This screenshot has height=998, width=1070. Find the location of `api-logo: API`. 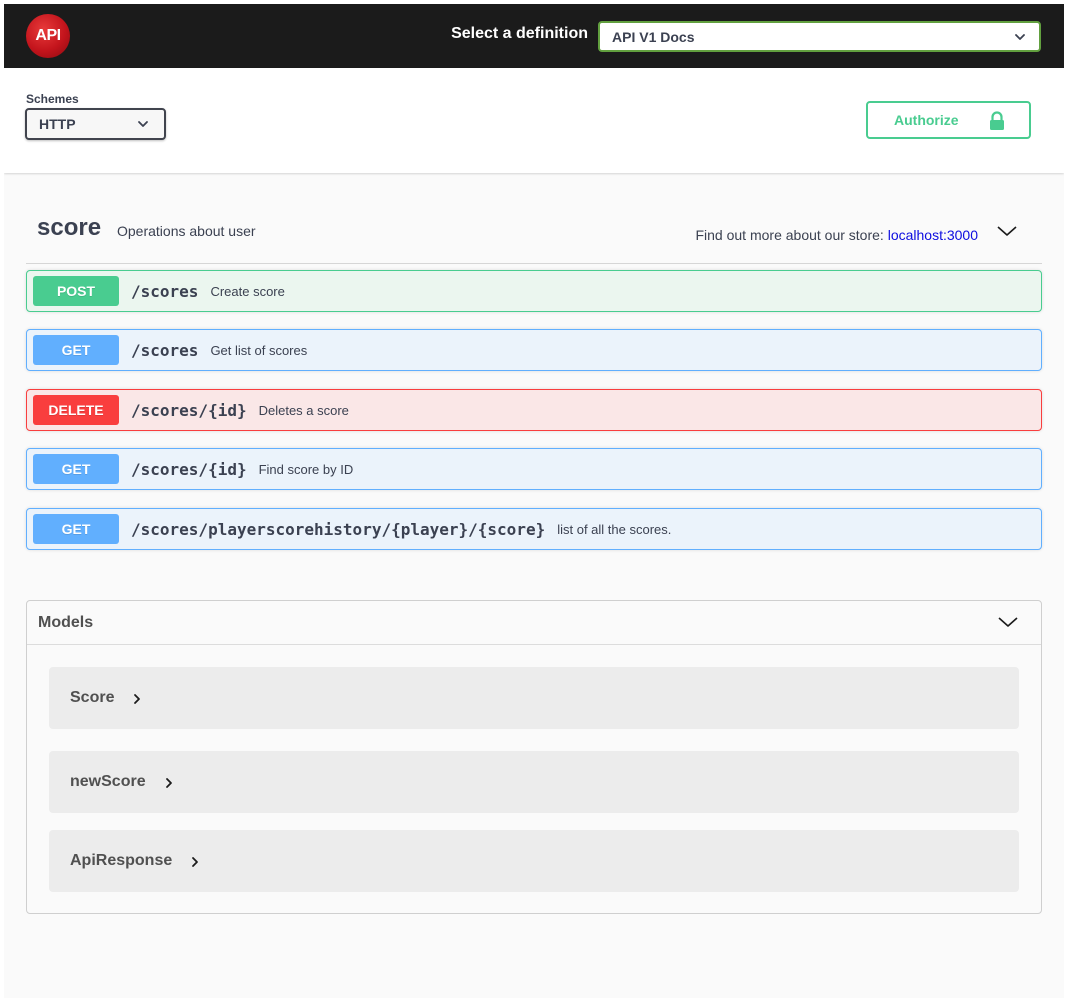

api-logo: API is located at coordinates (48, 36).